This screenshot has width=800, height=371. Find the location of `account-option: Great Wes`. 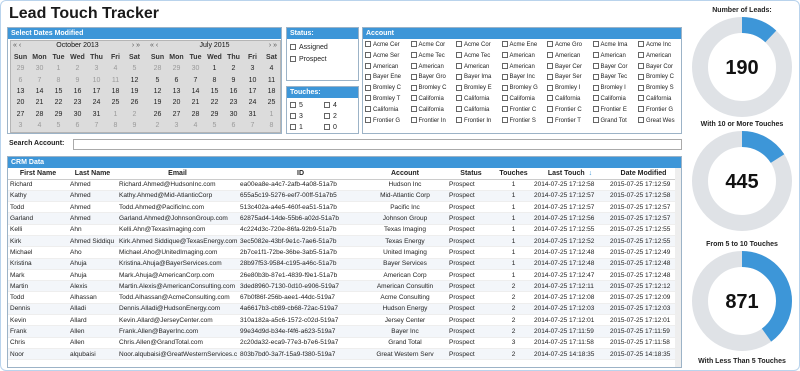

account-option: Great Wes is located at coordinates (659, 121).